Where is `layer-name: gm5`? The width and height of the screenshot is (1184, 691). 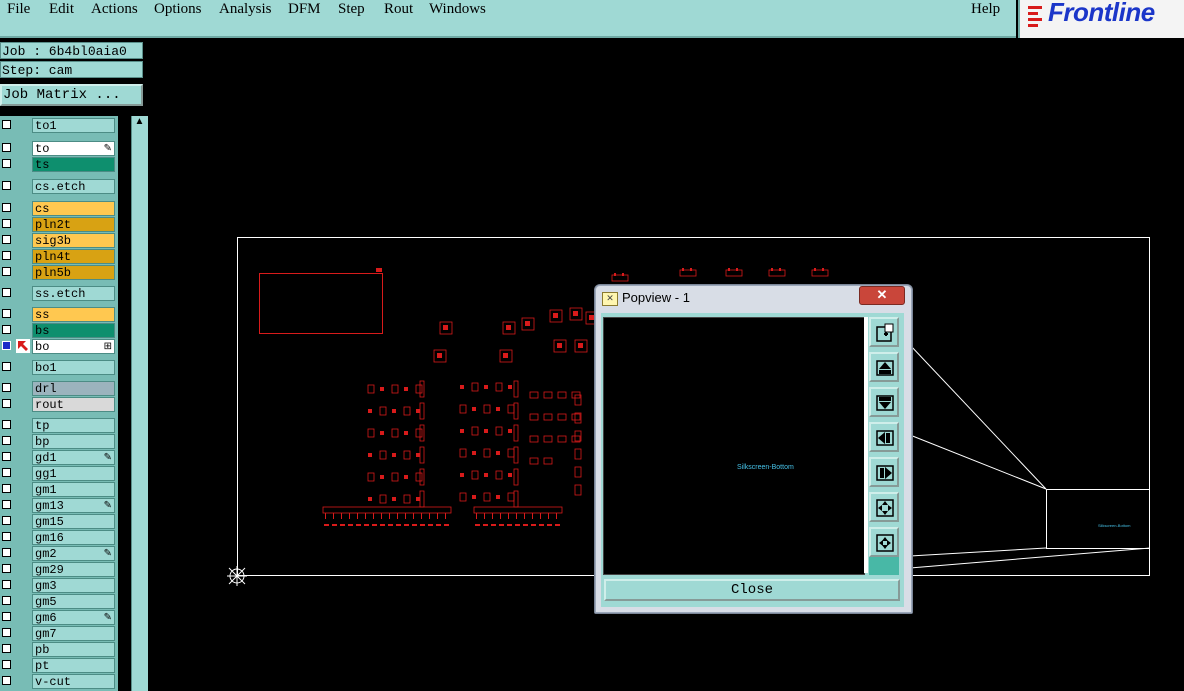 layer-name: gm5 is located at coordinates (73, 601).